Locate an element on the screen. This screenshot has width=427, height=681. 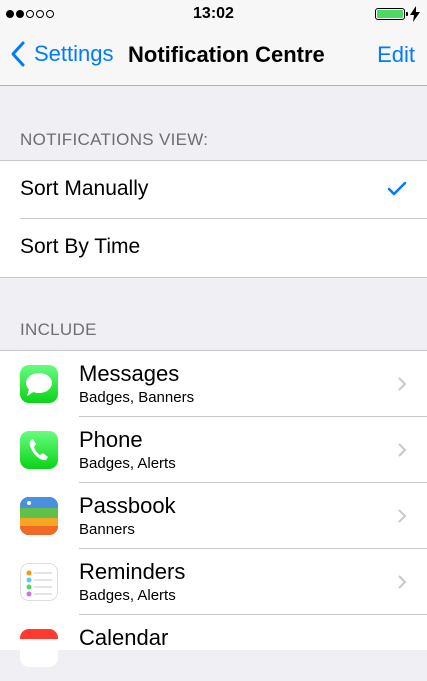
calendar-icon is located at coordinates (39, 648).